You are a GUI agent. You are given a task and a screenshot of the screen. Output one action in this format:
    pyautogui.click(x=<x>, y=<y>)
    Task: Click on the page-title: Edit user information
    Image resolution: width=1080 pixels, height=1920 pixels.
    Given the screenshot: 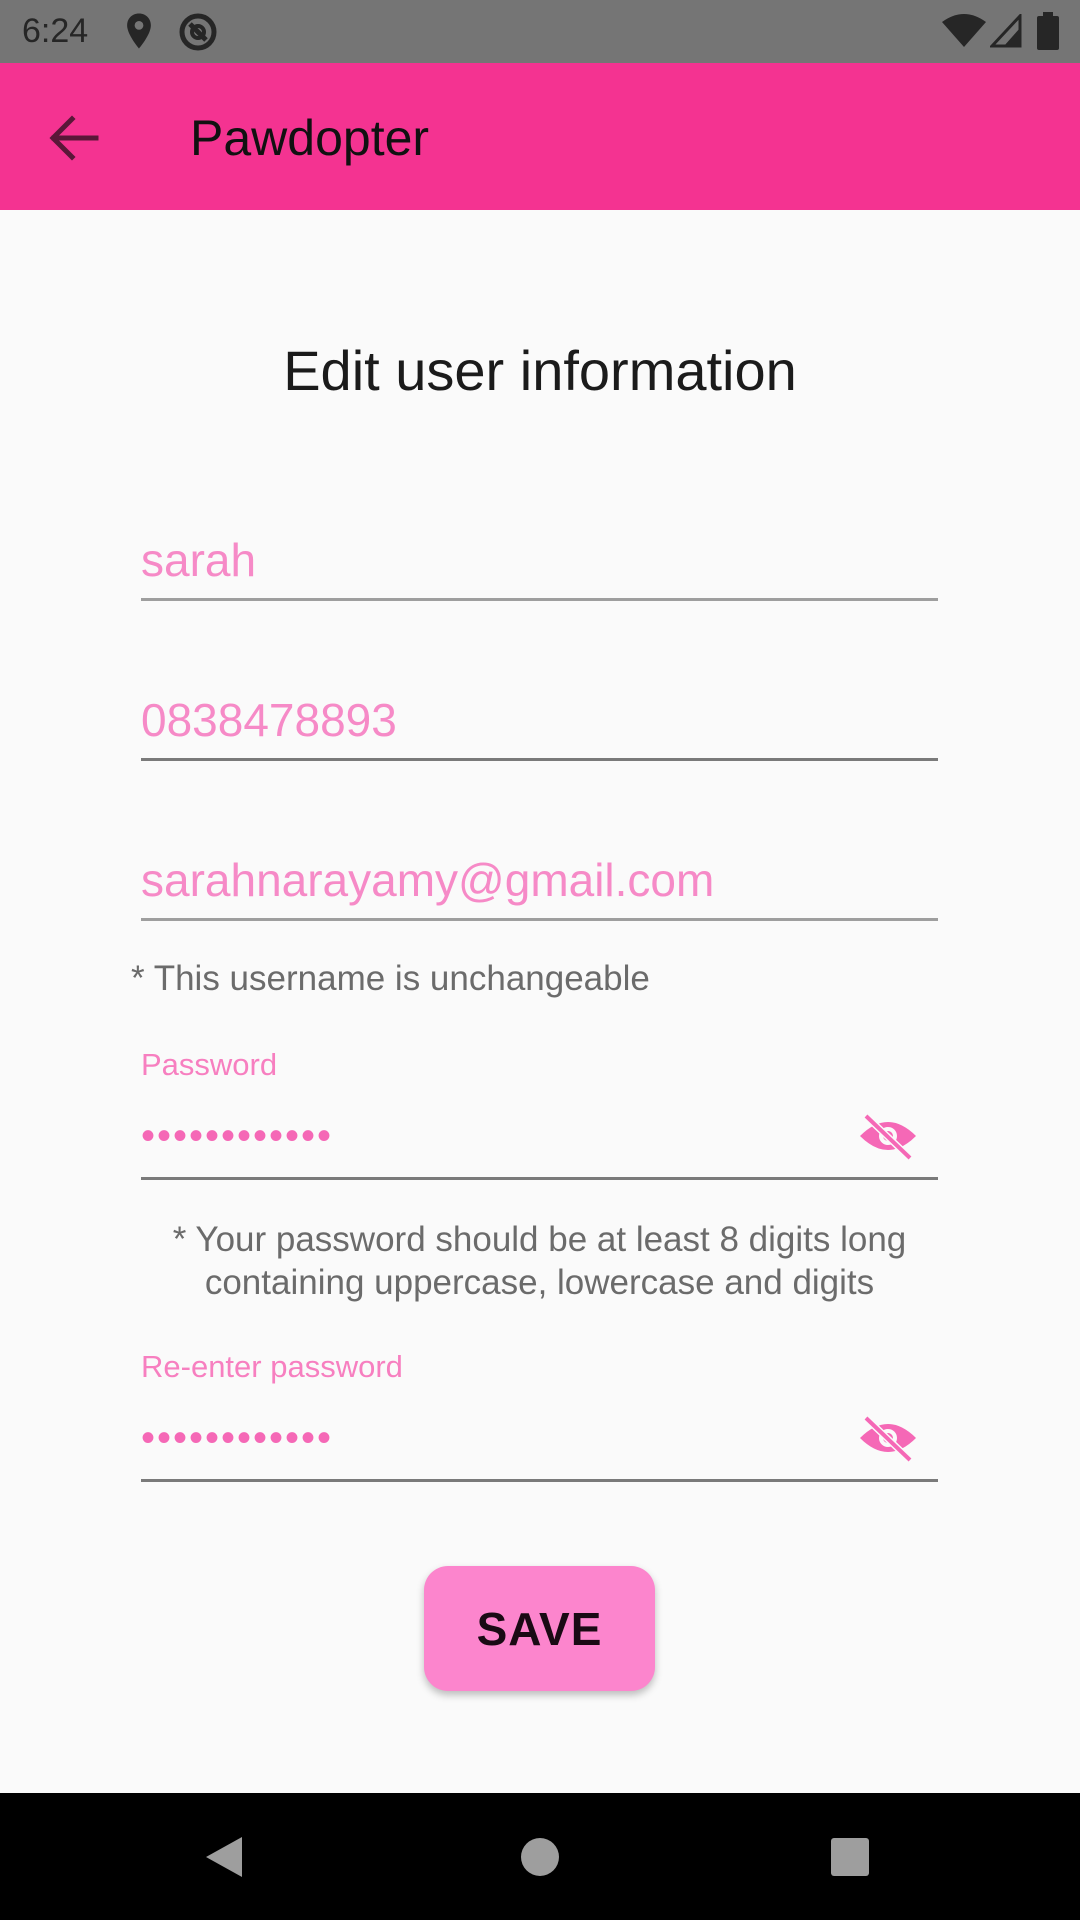 What is the action you would take?
    pyautogui.click(x=540, y=370)
    